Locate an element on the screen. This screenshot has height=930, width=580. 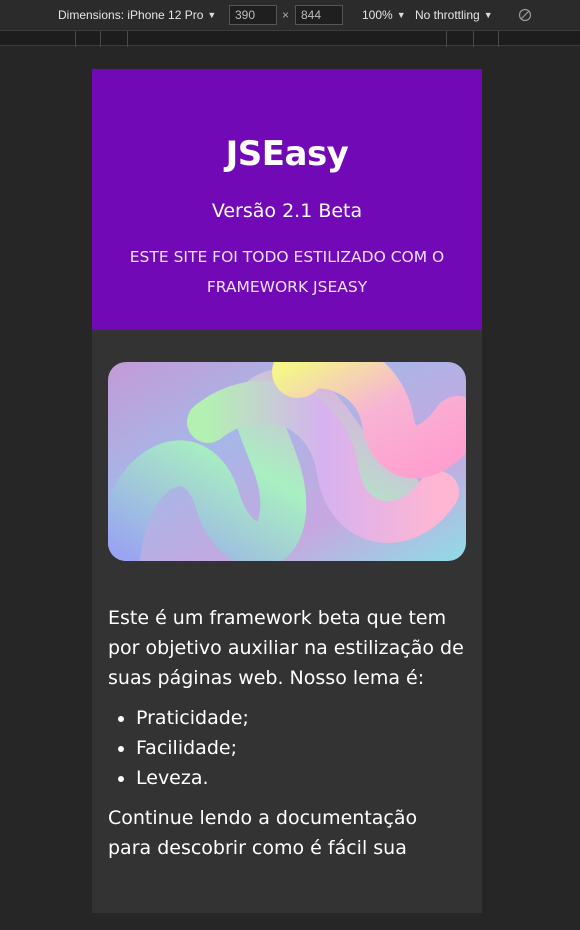
list-item: Leveza. is located at coordinates (301, 778).